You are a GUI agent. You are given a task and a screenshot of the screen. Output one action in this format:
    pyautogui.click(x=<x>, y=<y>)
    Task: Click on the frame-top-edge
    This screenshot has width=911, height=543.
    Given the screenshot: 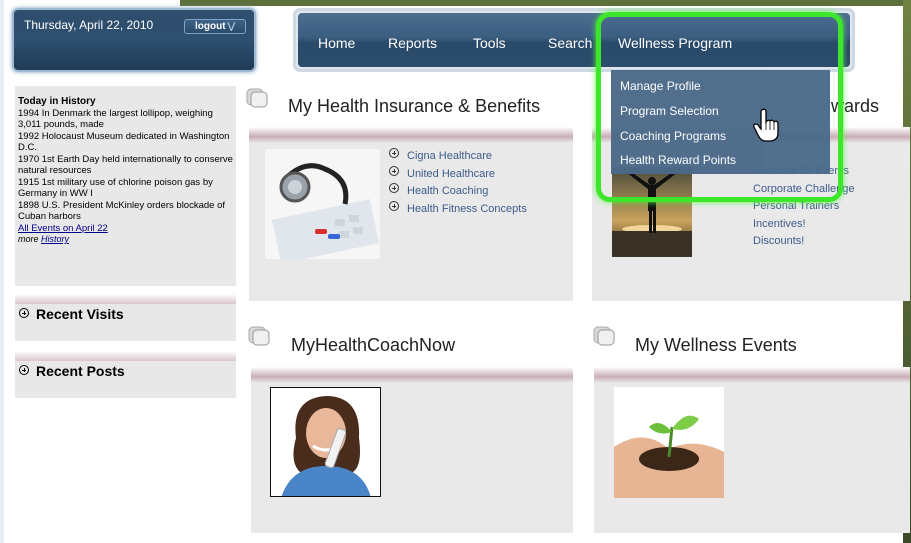 What is the action you would take?
    pyautogui.click(x=545, y=3)
    